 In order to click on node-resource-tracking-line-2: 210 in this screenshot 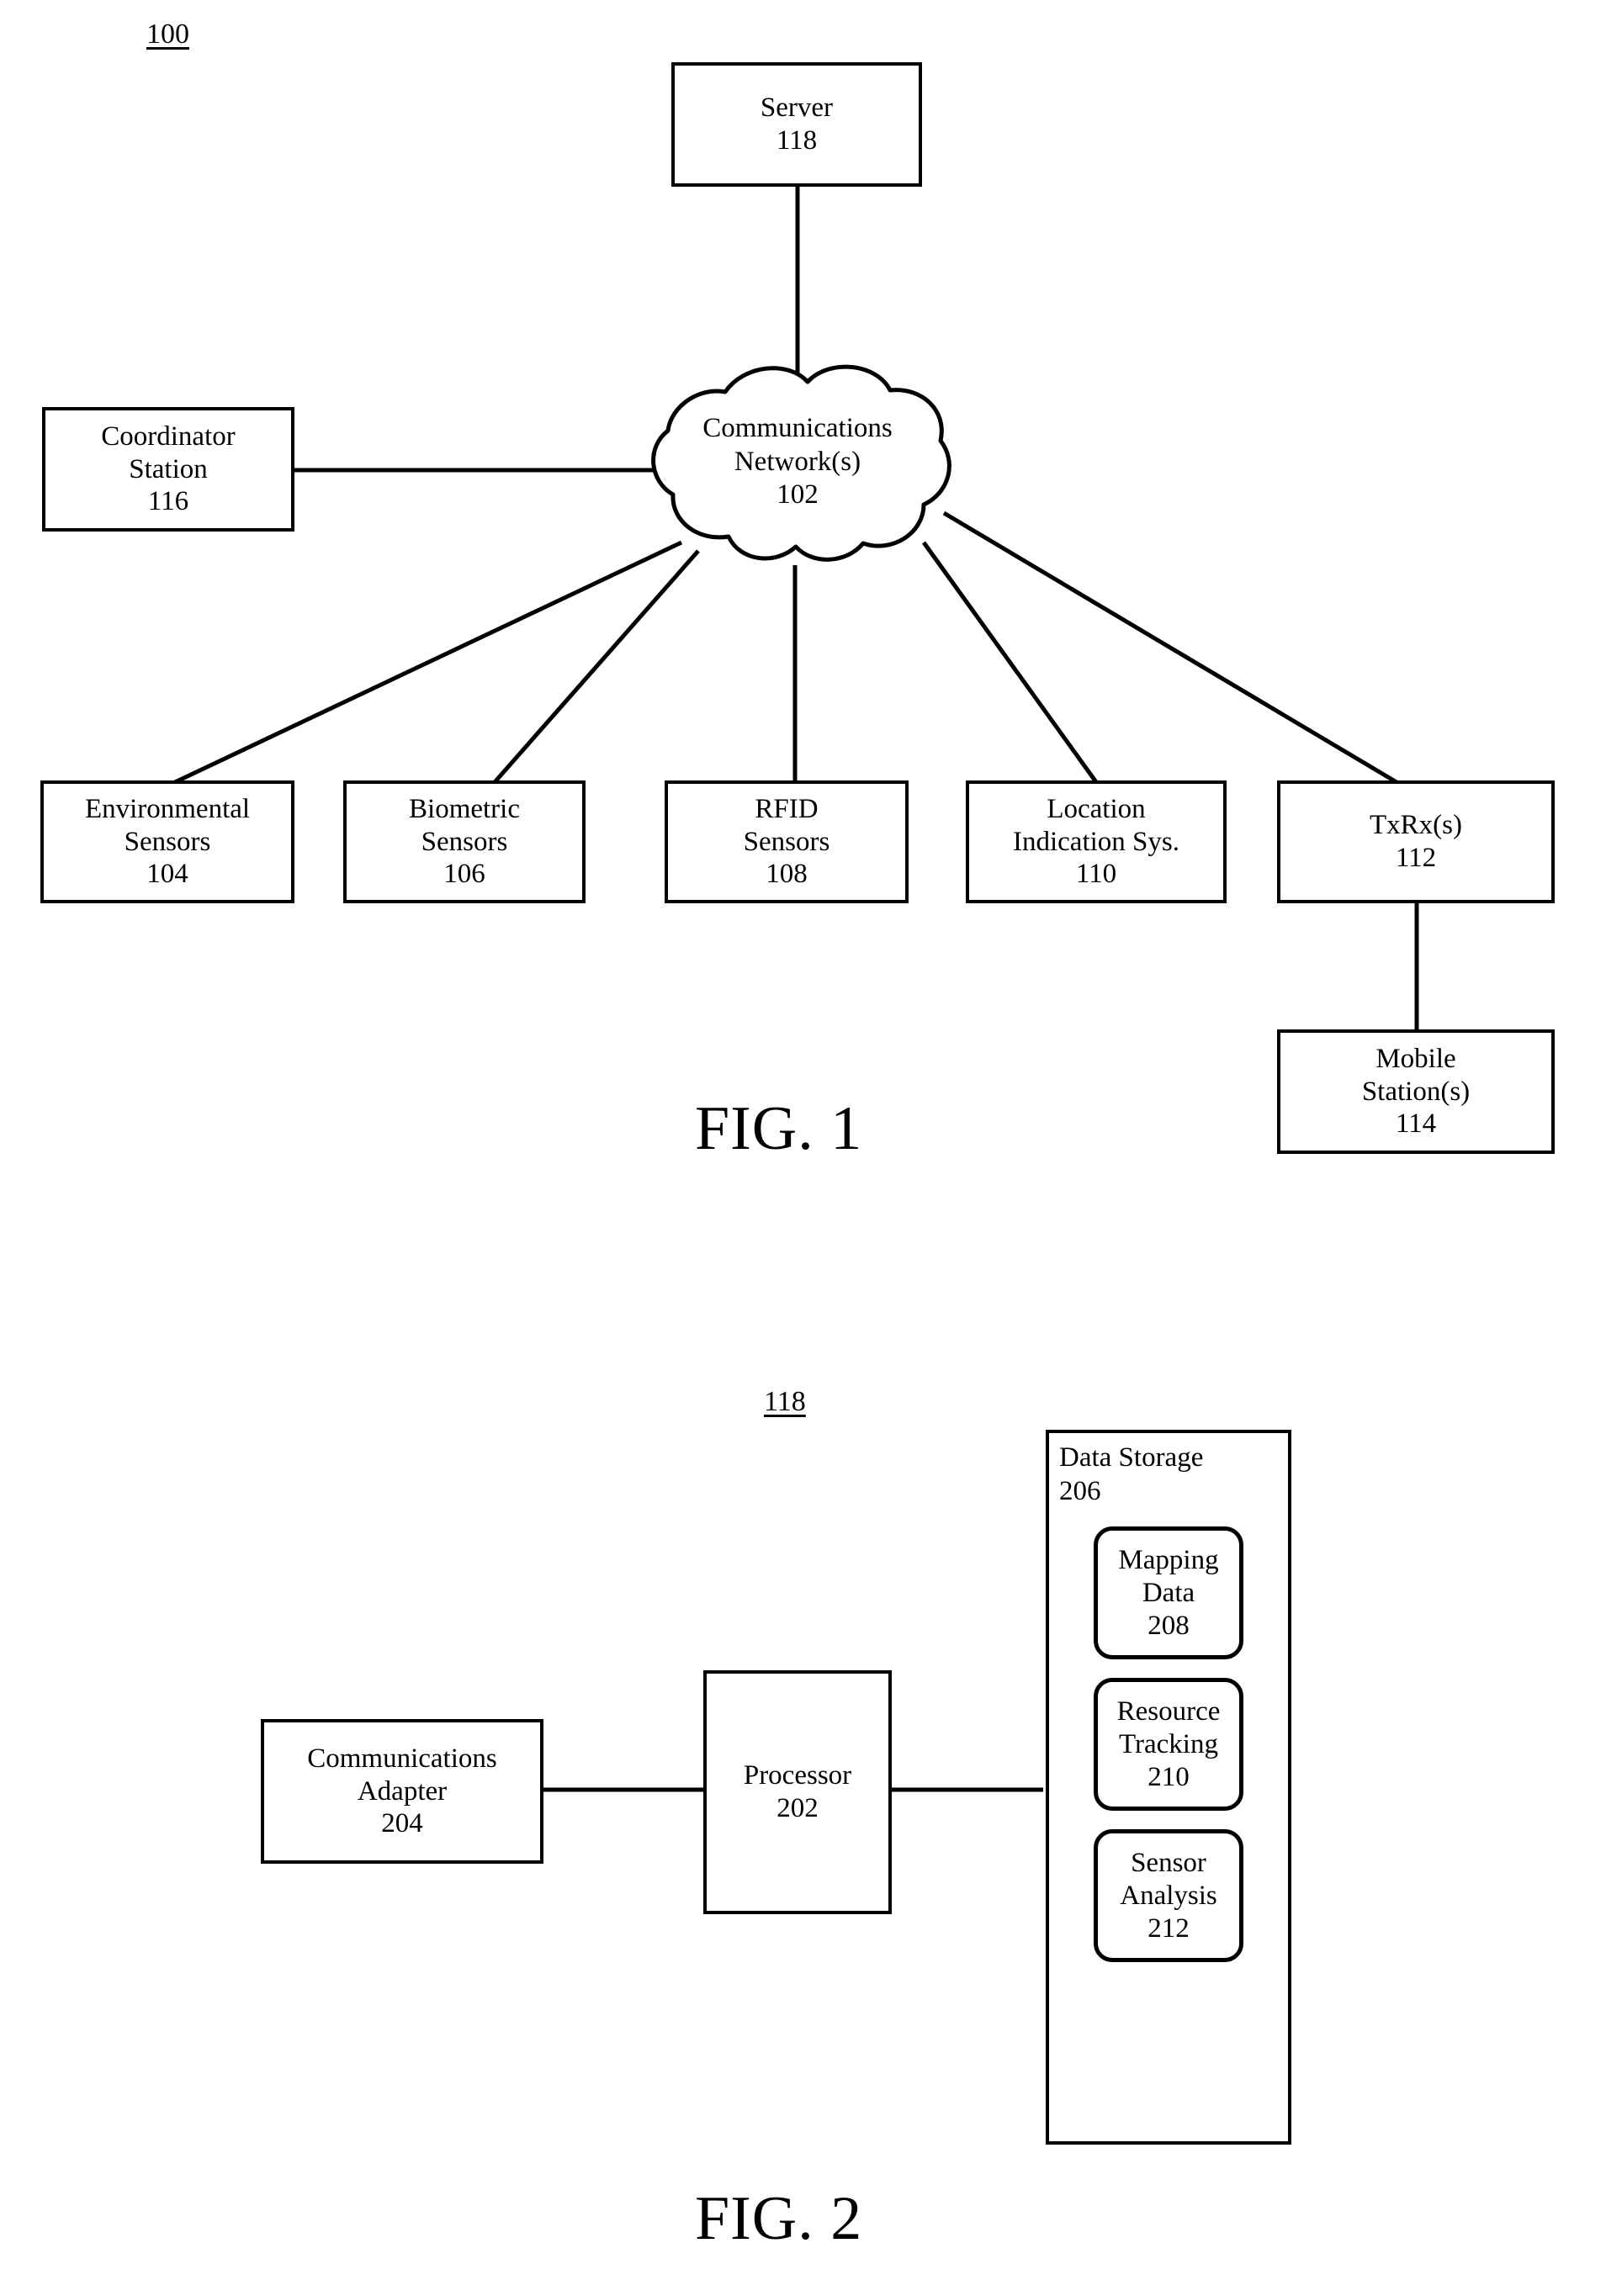, I will do `click(1169, 1776)`.